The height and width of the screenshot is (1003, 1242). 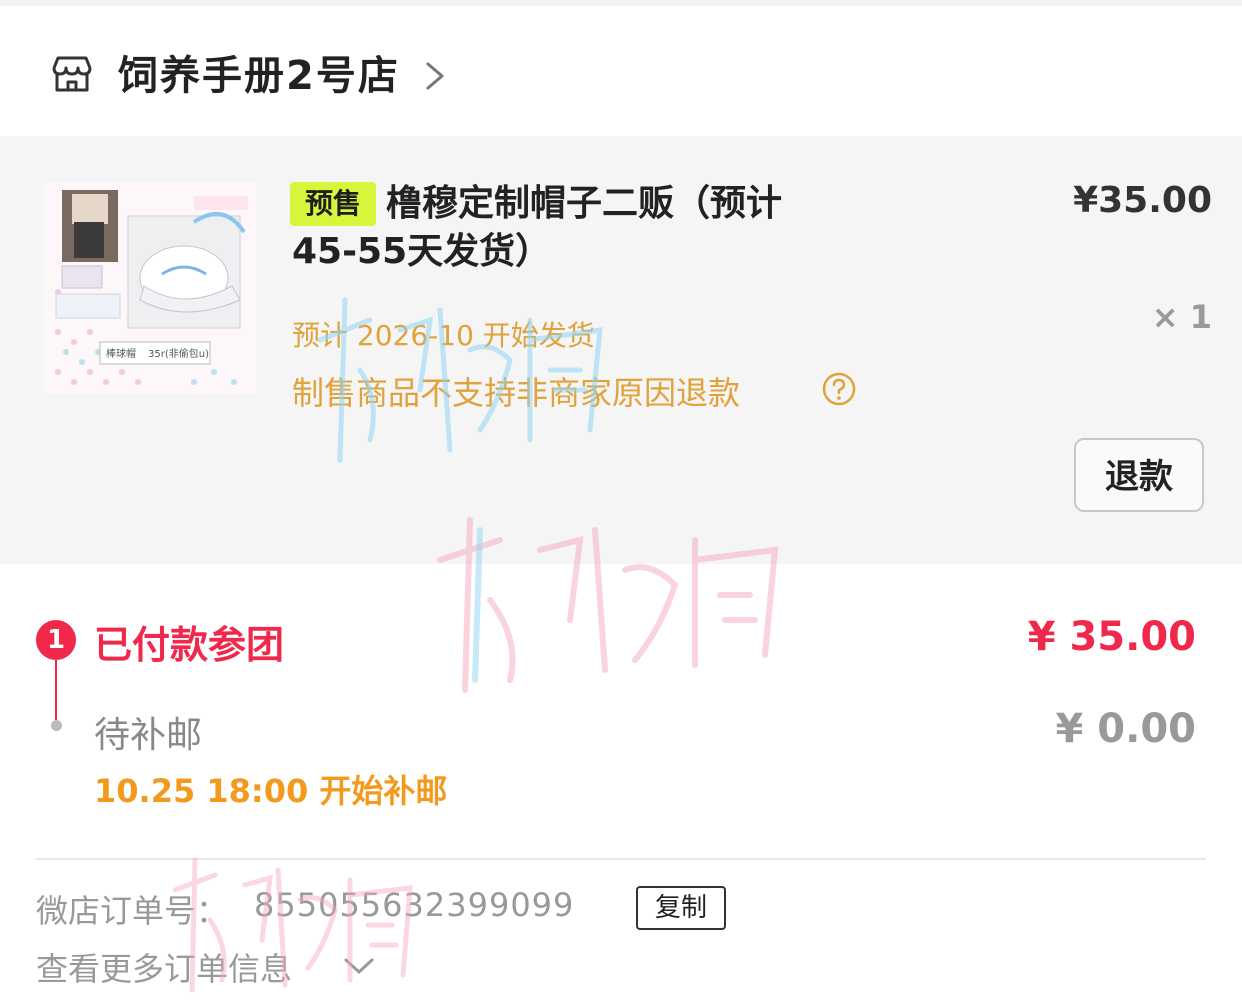 What do you see at coordinates (621, 859) in the screenshot?
I see `divider` at bounding box center [621, 859].